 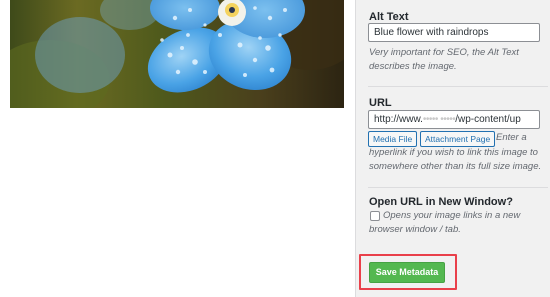 I want to click on url-input: http://www.••••• •••••/wp-content/up, so click(x=454, y=119).